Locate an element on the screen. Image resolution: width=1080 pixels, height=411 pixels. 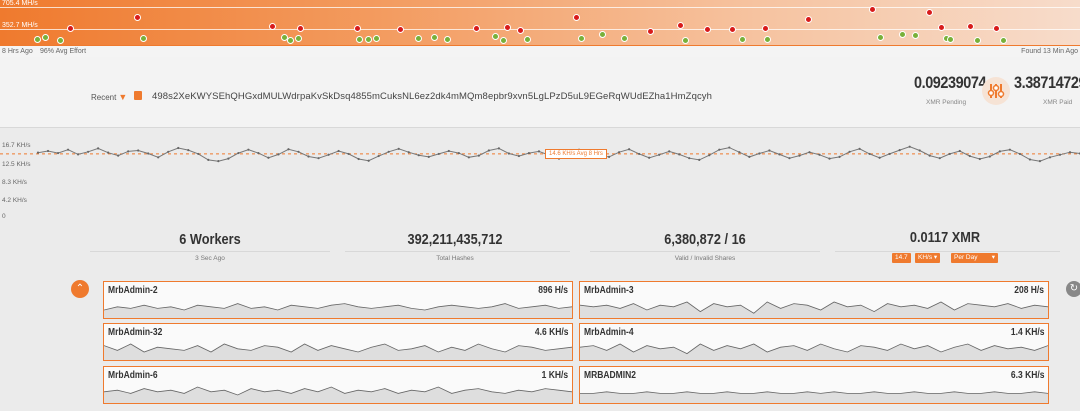
worker-sparkline is located at coordinates (814, 309).